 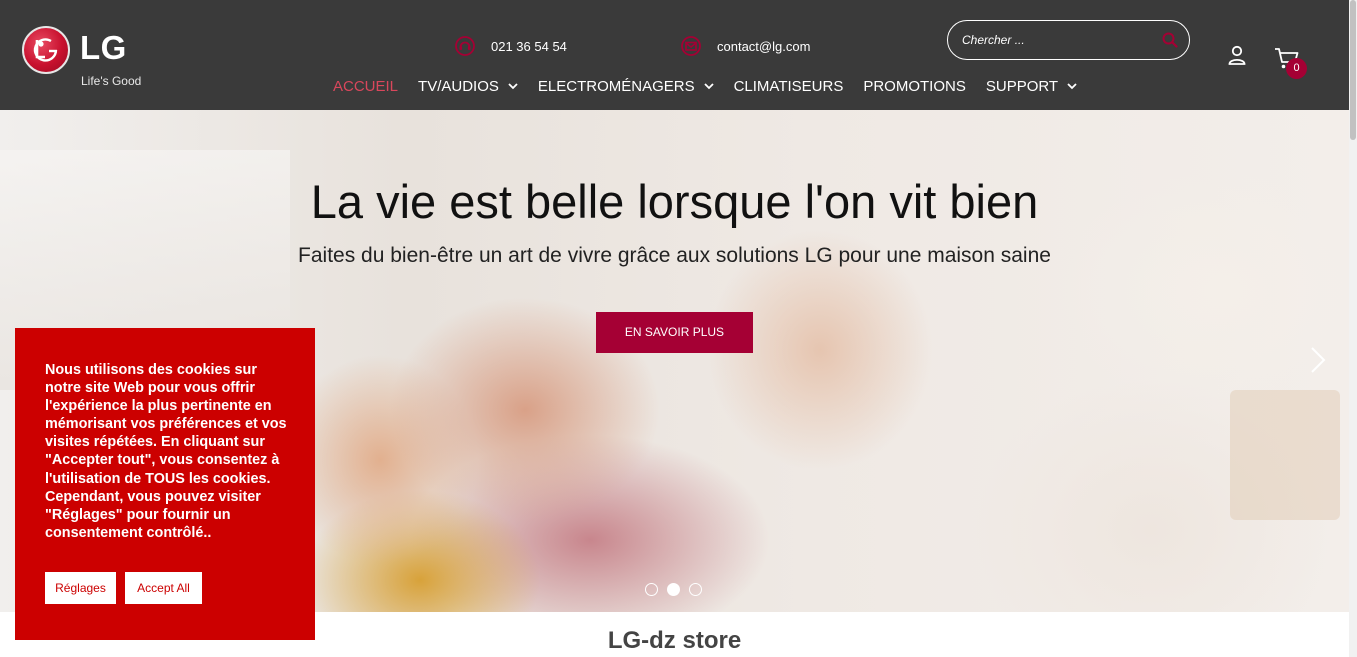 I want to click on slider-dots, so click(x=678, y=589).